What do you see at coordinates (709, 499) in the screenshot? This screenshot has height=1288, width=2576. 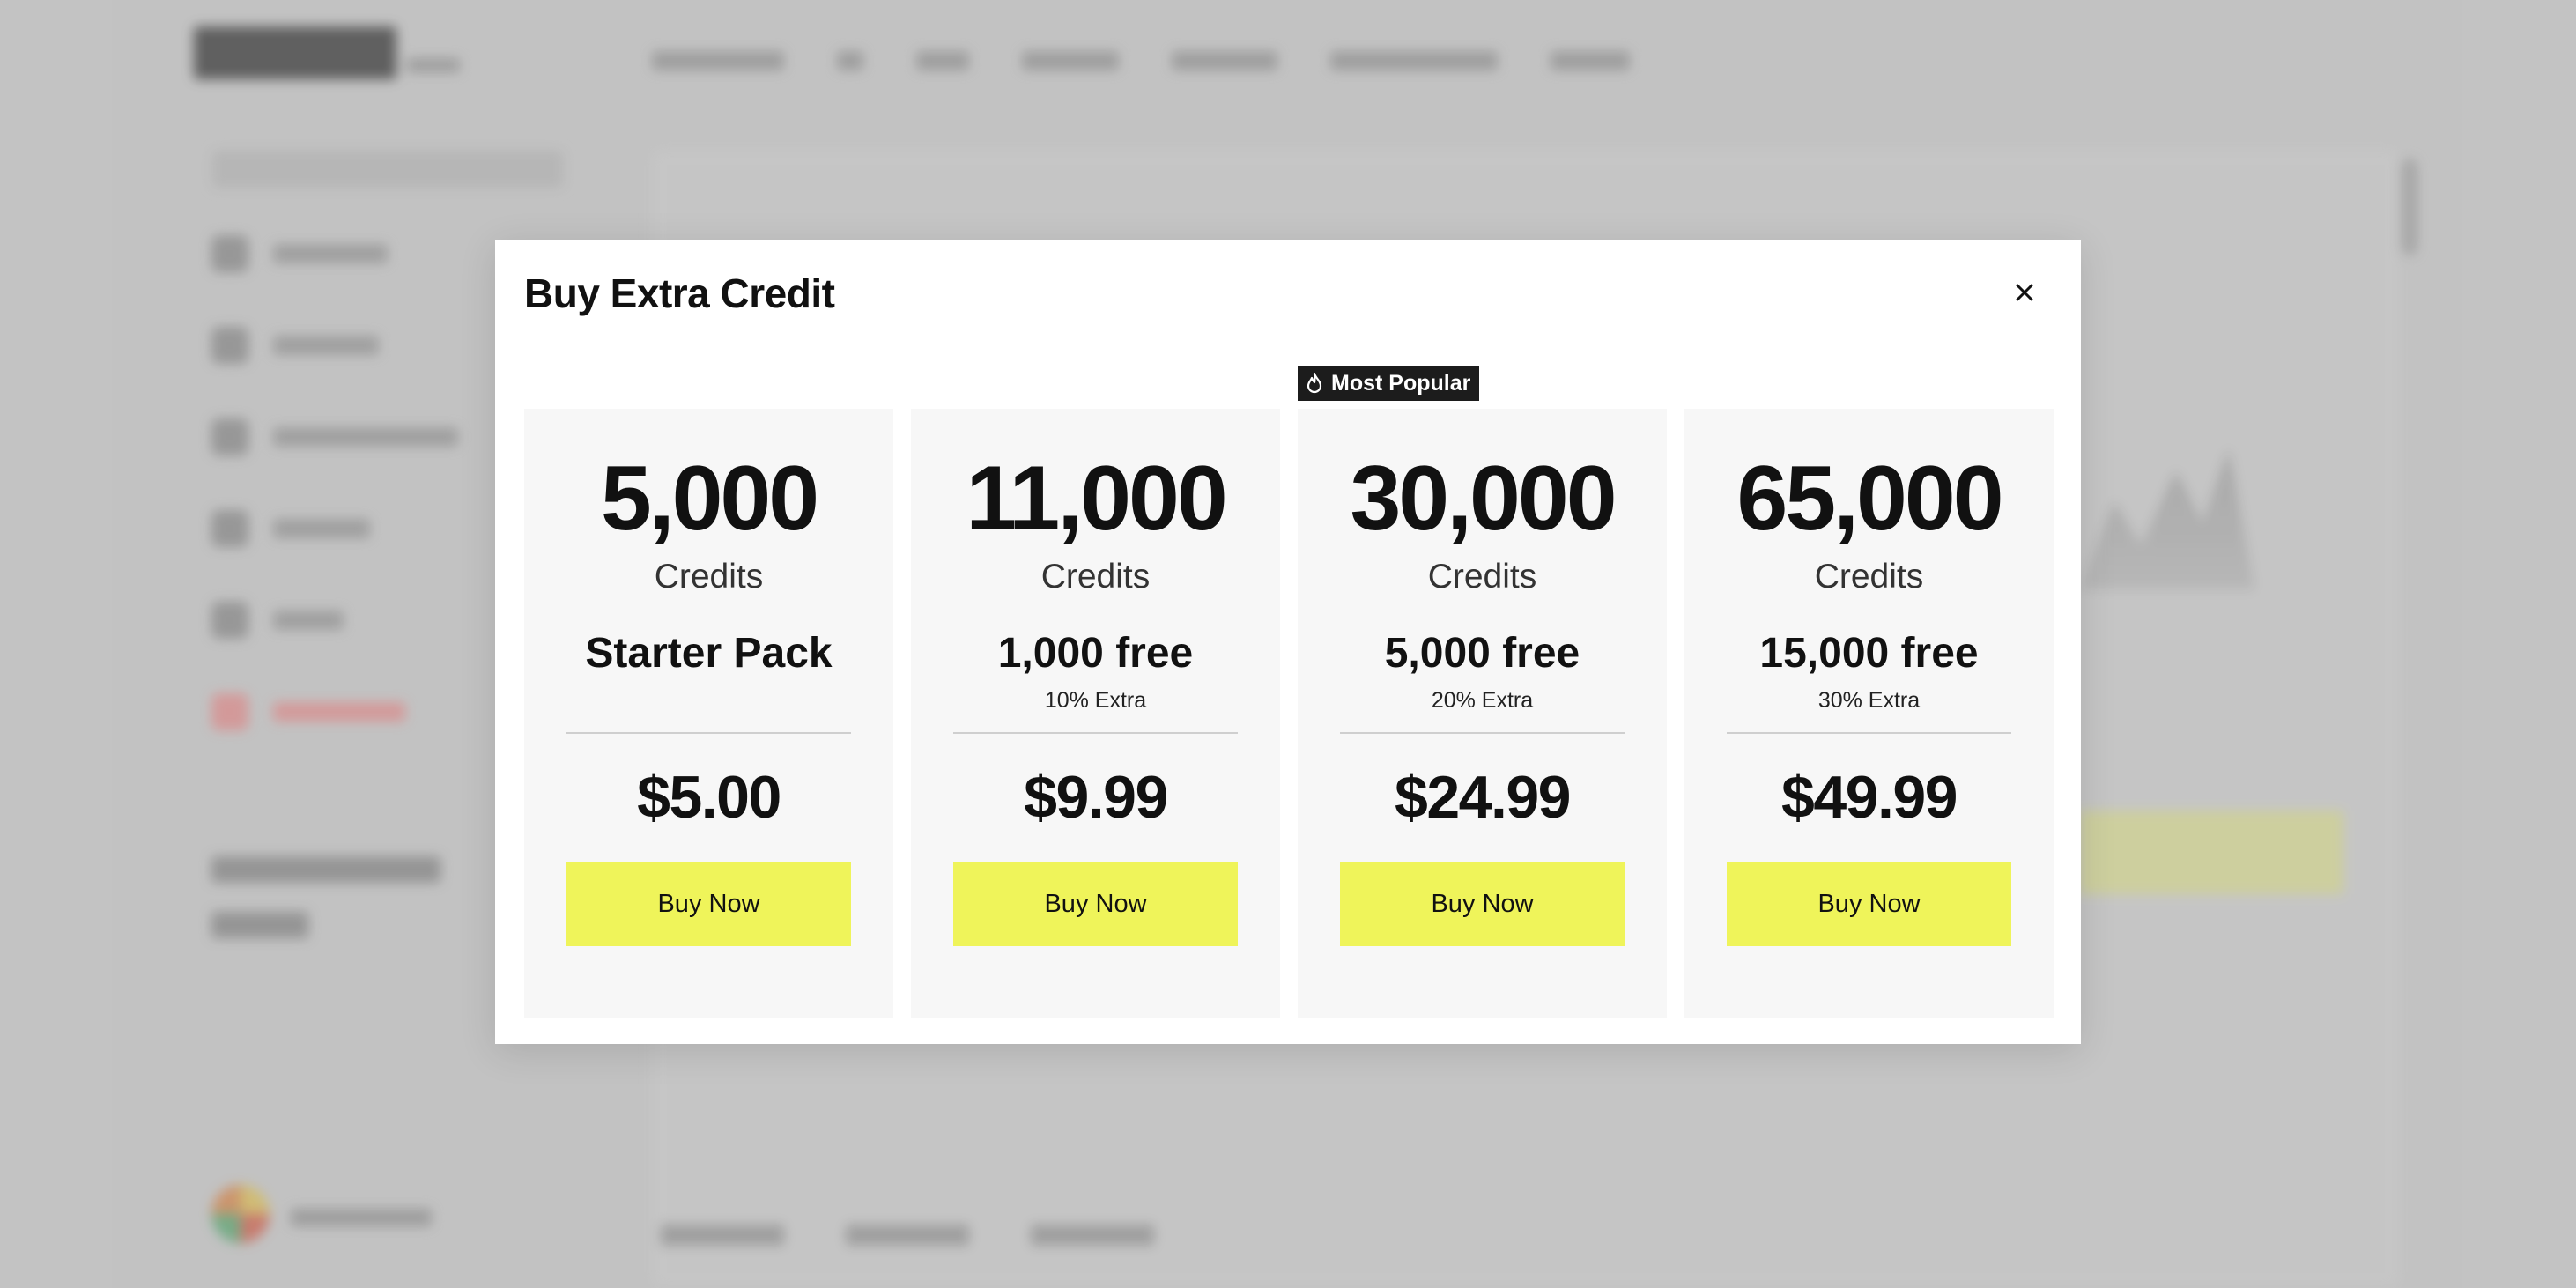 I see `credit-amount: 5,000` at bounding box center [709, 499].